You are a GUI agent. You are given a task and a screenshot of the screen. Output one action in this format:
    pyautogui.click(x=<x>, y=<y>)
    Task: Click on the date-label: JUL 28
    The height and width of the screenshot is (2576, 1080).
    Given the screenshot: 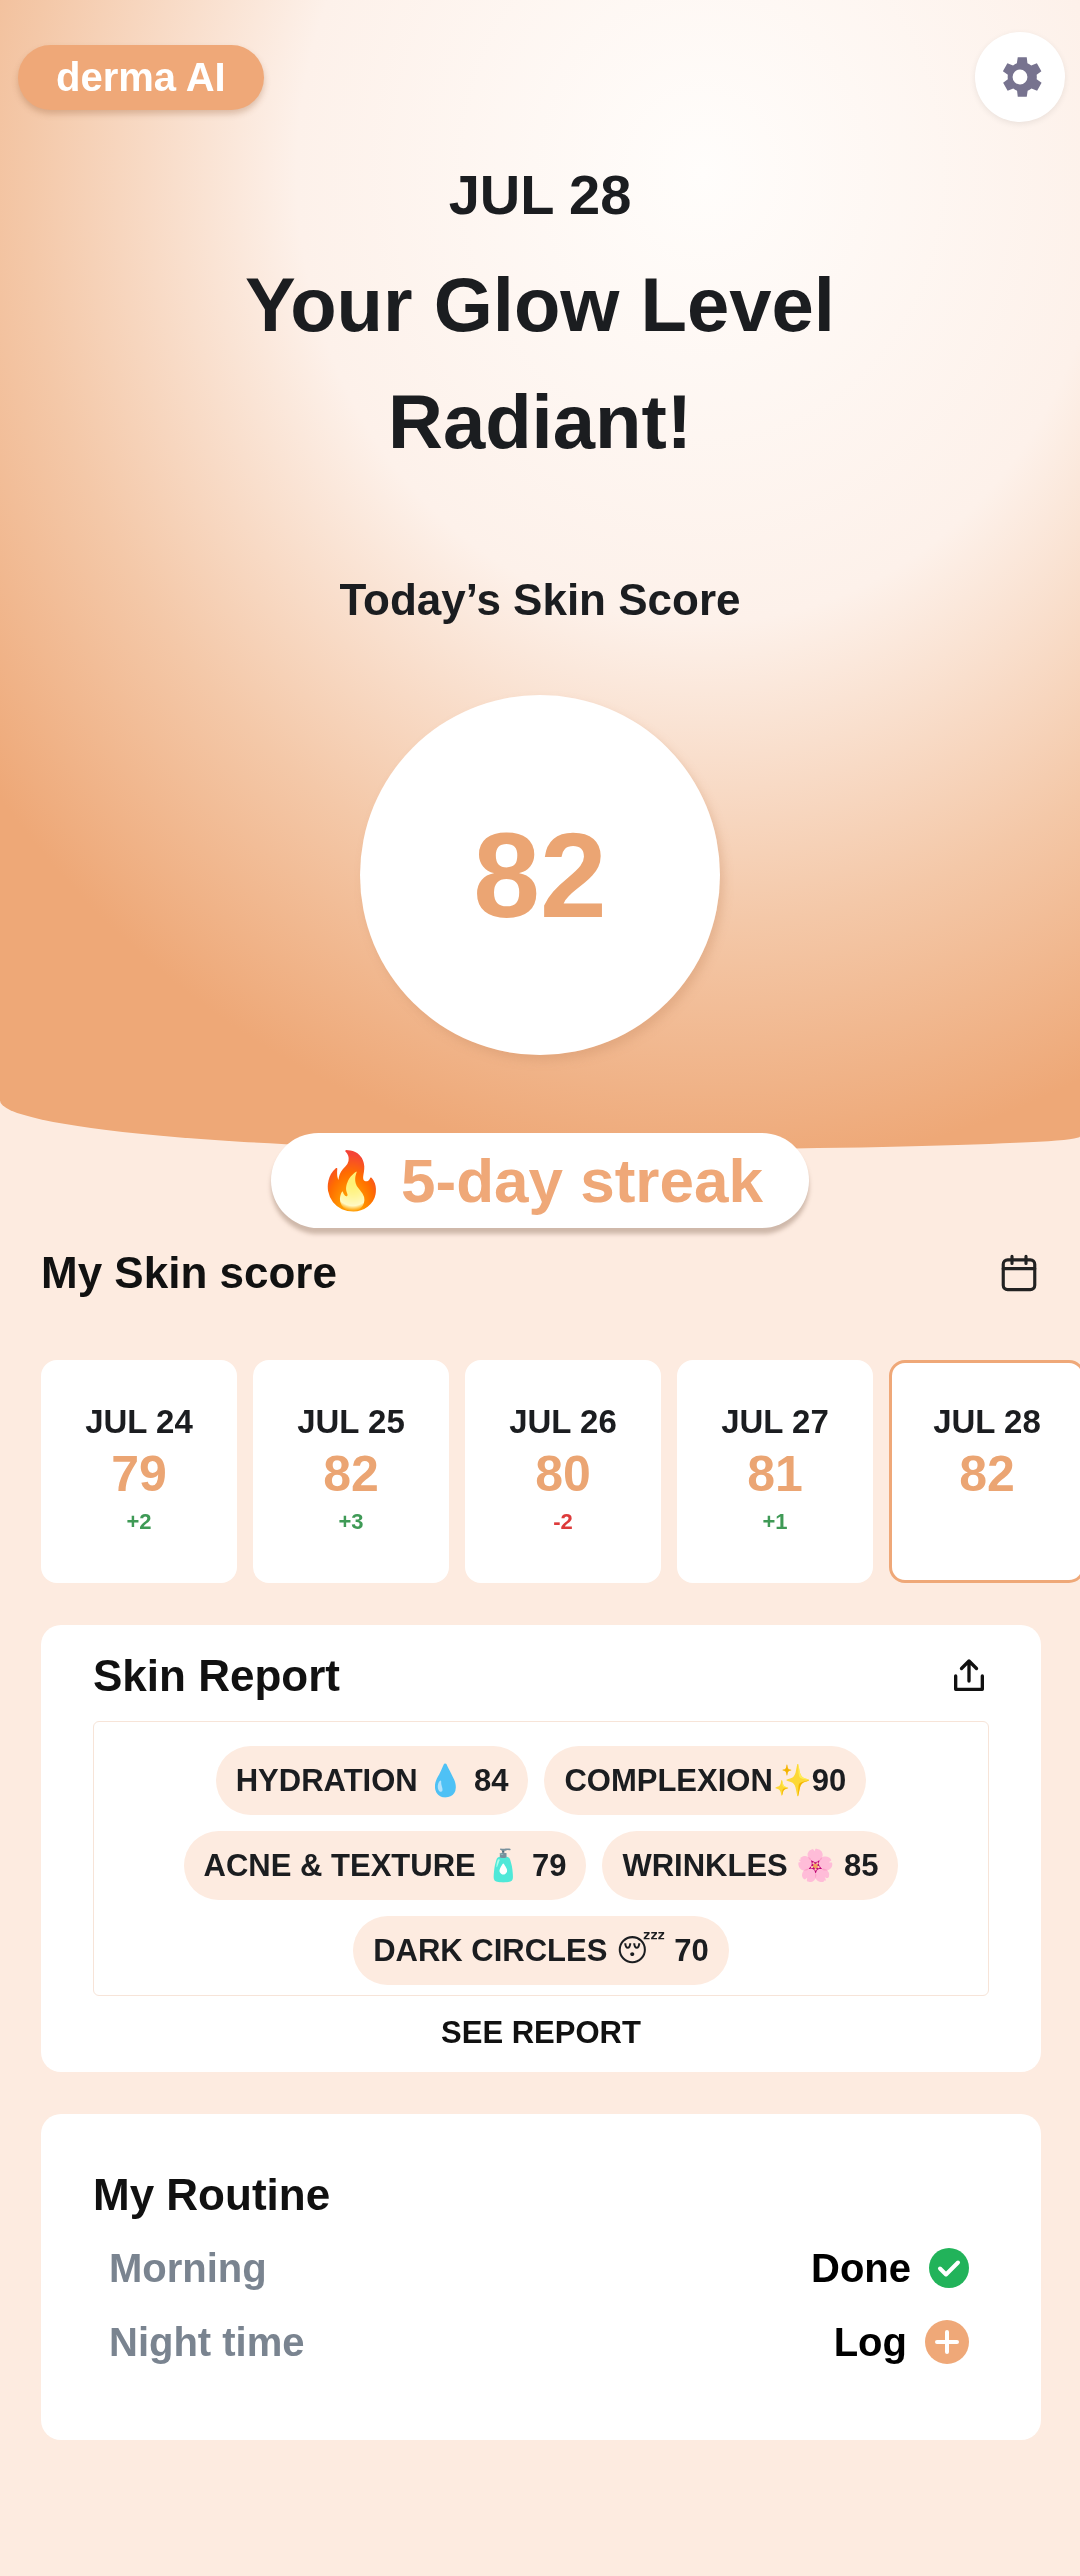 What is the action you would take?
    pyautogui.click(x=540, y=194)
    